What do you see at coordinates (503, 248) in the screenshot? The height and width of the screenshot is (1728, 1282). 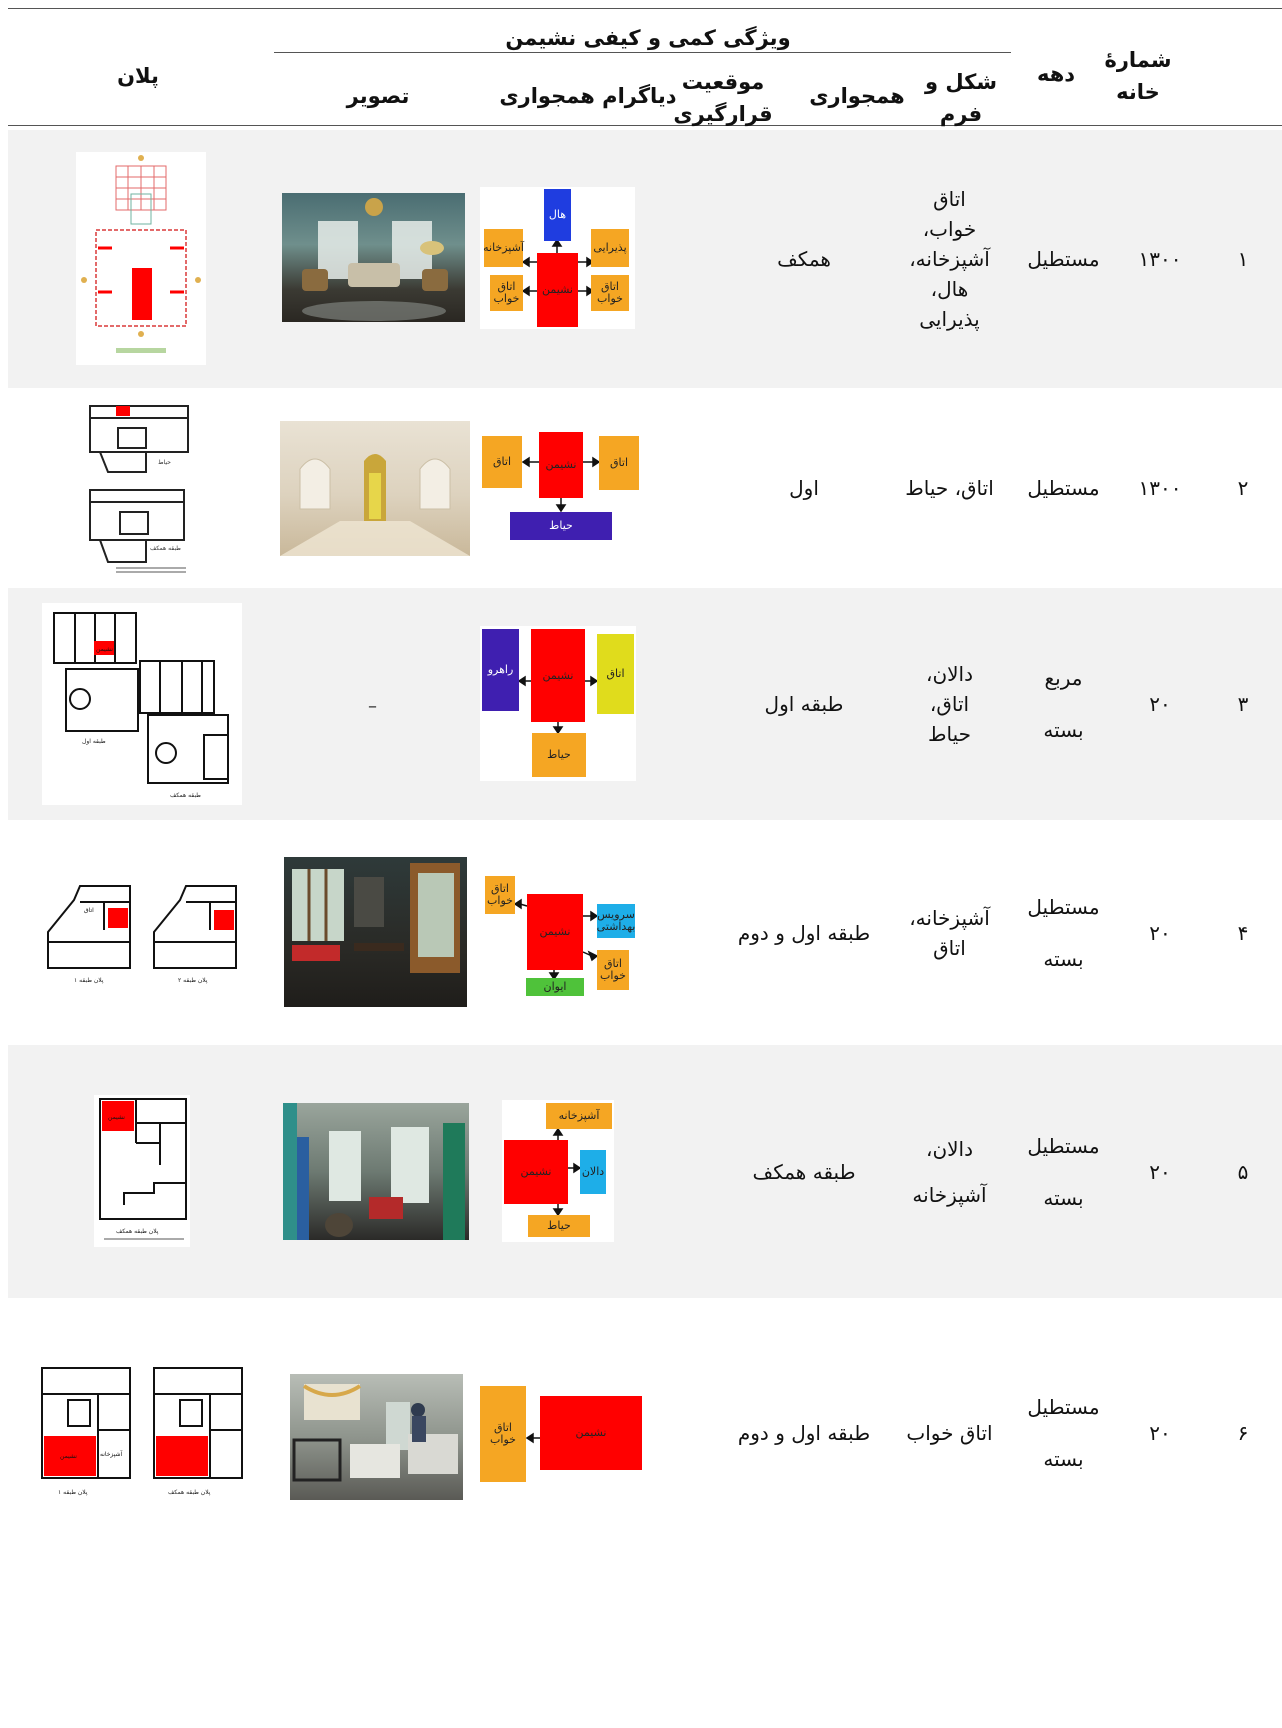 I see `diagram-left-top: آشپزخانه` at bounding box center [503, 248].